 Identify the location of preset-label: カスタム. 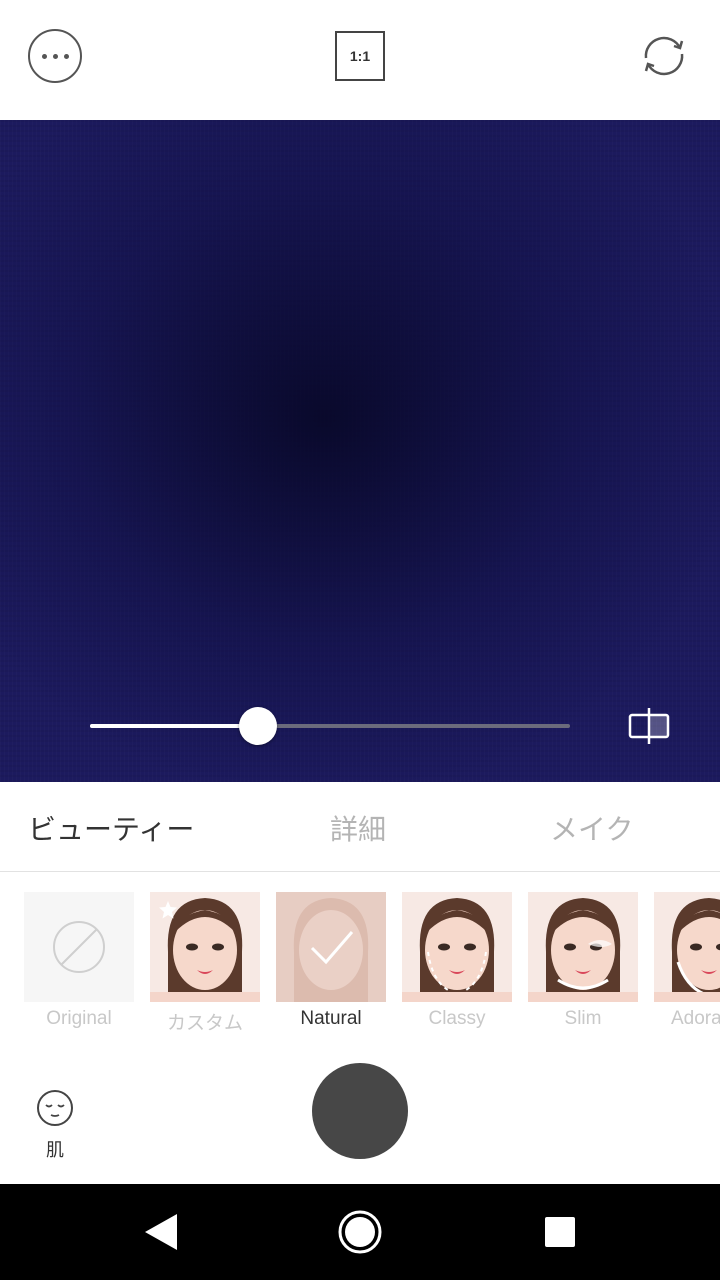
(204, 1023).